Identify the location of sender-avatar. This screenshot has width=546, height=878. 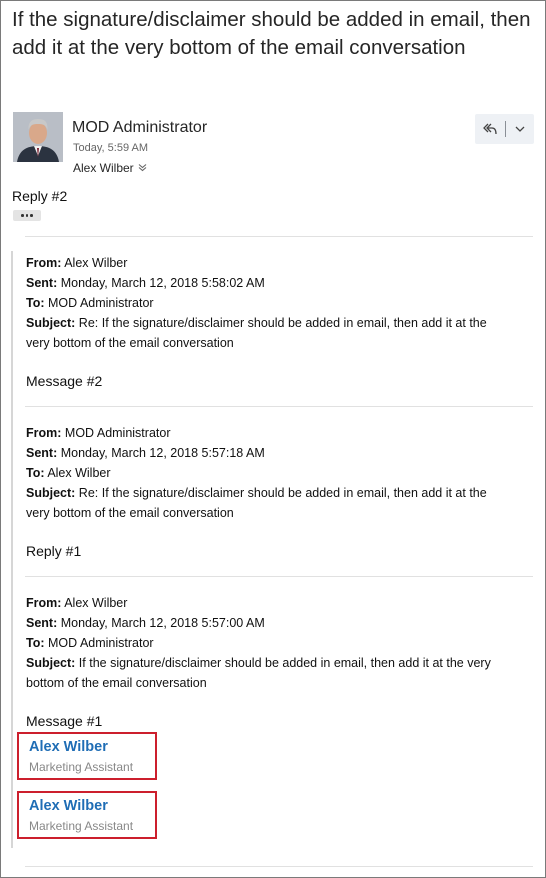
(38, 137).